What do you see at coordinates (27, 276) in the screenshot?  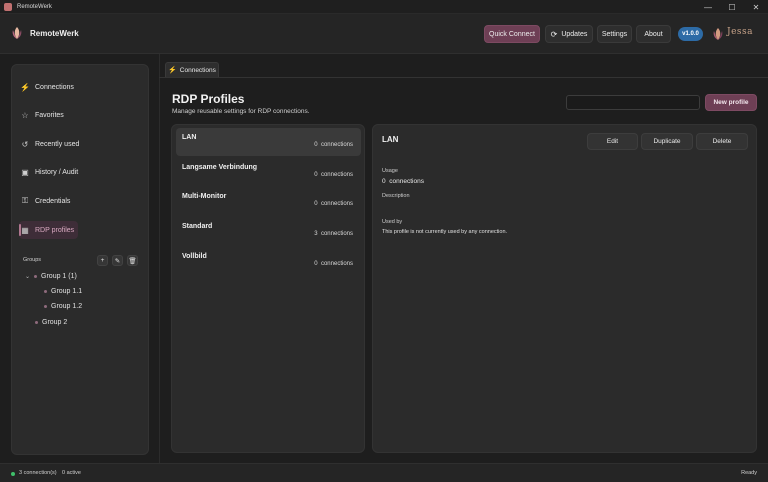 I see `chevron-down-icon: ⌄` at bounding box center [27, 276].